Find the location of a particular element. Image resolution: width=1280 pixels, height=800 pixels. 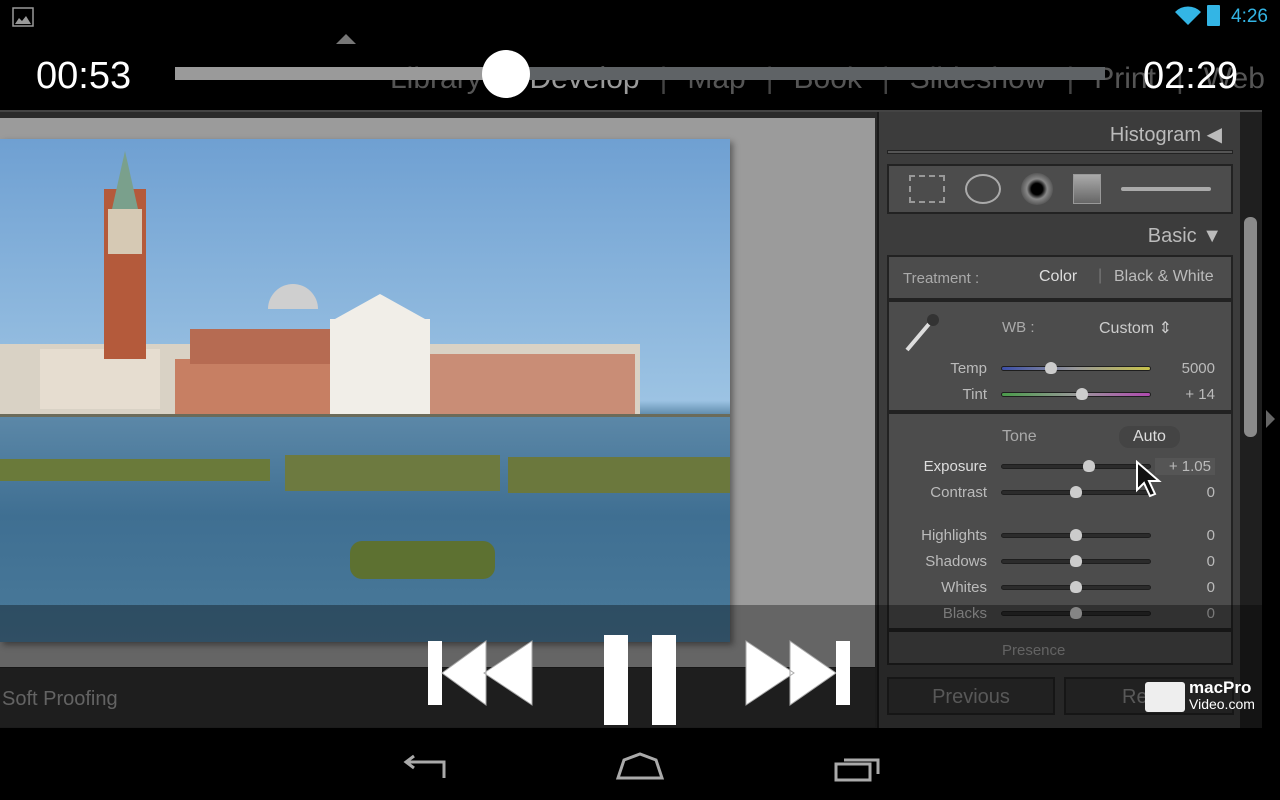

expand-up-icon is located at coordinates (346, 39).